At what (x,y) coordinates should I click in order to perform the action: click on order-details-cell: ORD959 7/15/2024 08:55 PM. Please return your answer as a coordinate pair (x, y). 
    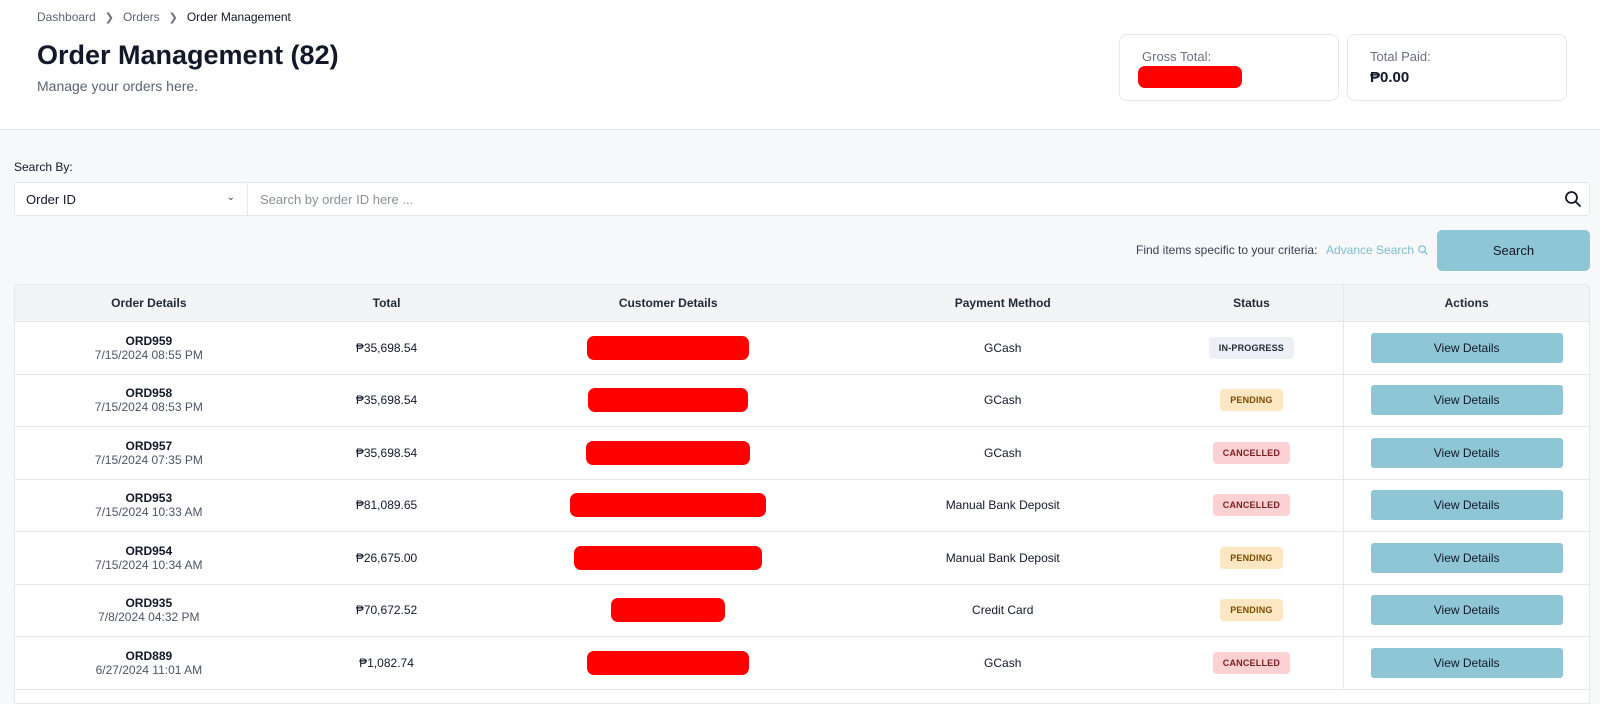
    Looking at the image, I should click on (149, 348).